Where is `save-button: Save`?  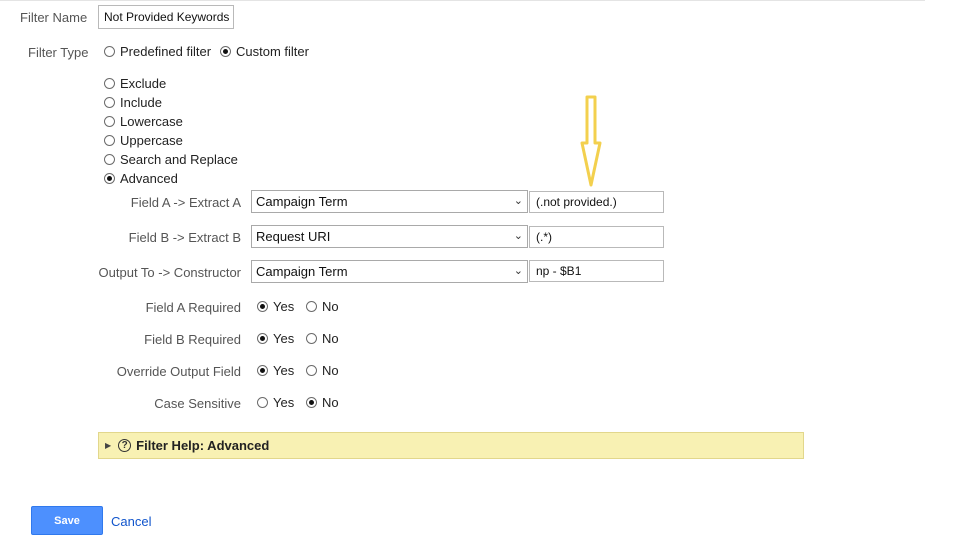
save-button: Save is located at coordinates (67, 520).